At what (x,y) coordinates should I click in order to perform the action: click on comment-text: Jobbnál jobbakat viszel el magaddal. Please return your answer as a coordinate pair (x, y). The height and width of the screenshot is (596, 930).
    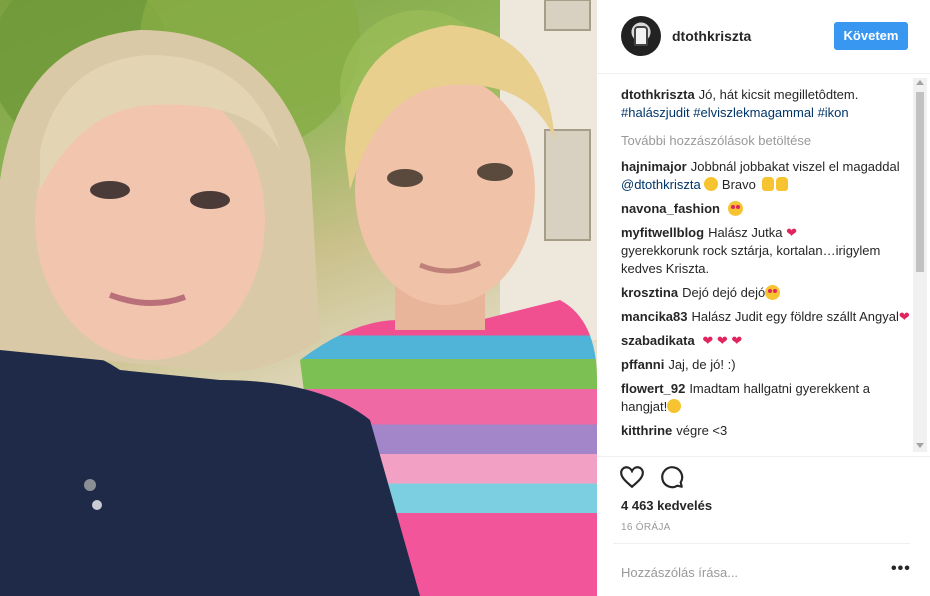
    Looking at the image, I should click on (795, 166).